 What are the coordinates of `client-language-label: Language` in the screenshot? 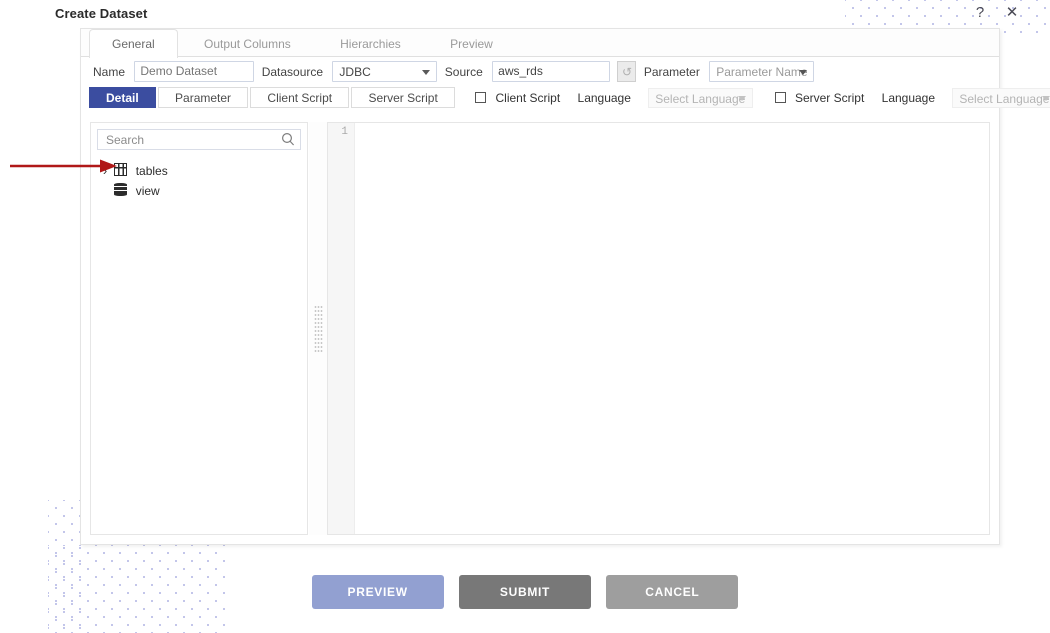 It's located at (604, 97).